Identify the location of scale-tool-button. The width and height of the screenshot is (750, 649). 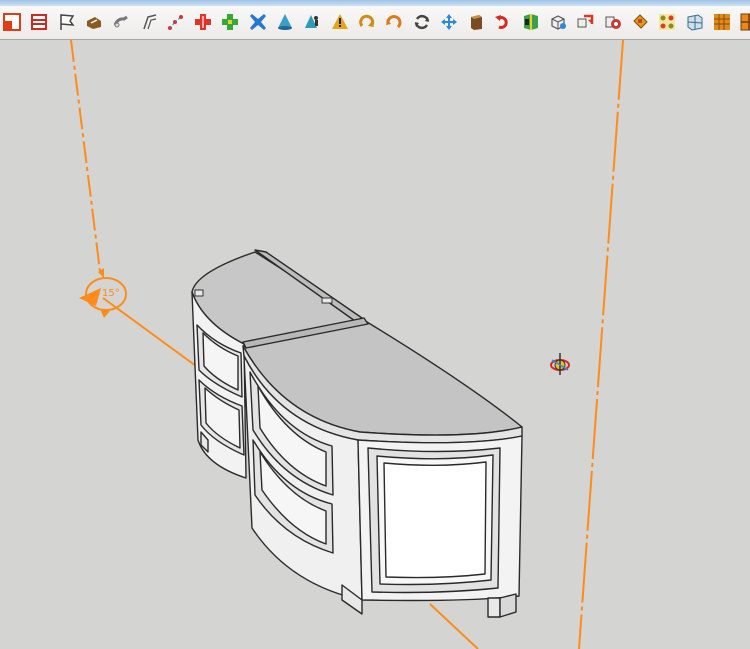
(531, 22).